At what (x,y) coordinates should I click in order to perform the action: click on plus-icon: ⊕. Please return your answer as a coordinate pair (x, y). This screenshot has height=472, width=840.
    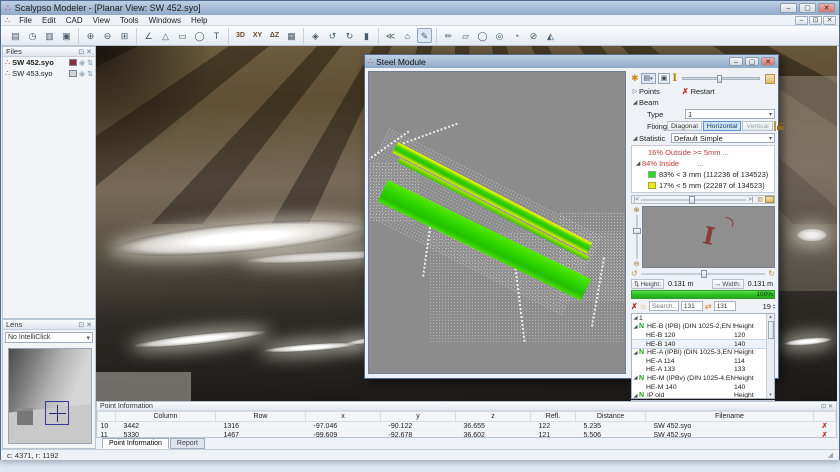
    Looking at the image, I should click on (637, 210).